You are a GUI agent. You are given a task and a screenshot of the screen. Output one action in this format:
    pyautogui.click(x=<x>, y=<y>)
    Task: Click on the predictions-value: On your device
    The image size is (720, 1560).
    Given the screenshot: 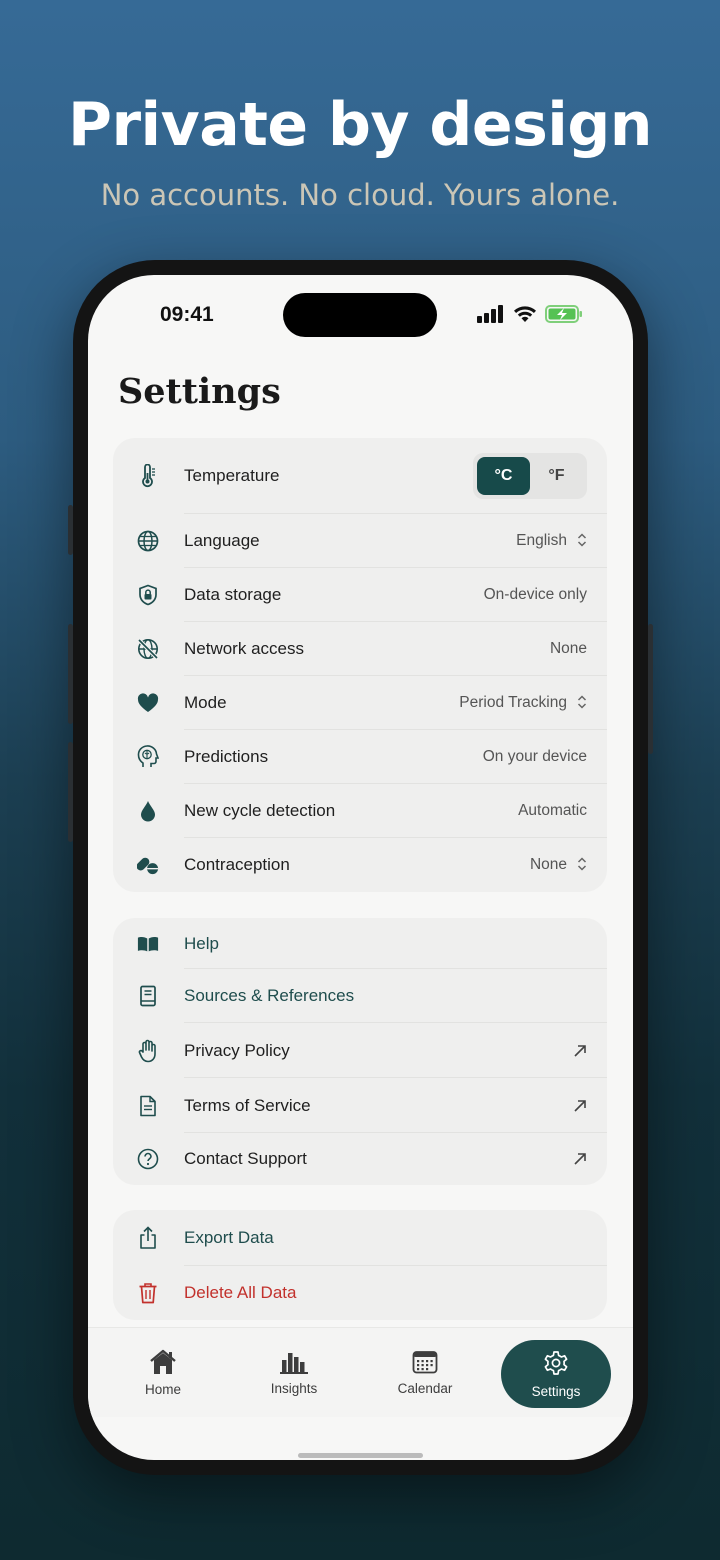 What is the action you would take?
    pyautogui.click(x=534, y=756)
    